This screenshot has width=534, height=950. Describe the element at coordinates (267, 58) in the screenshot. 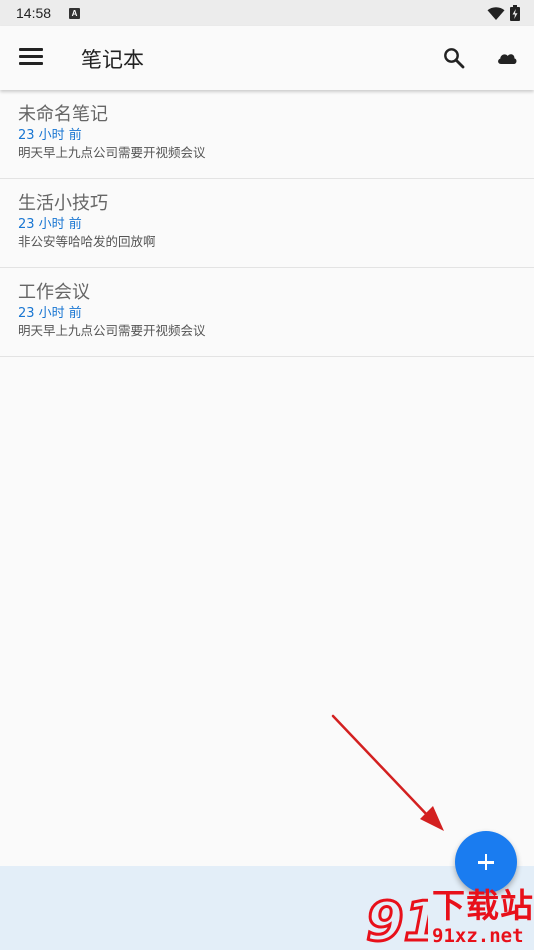

I see `app-toolbar: 笔记本` at that location.